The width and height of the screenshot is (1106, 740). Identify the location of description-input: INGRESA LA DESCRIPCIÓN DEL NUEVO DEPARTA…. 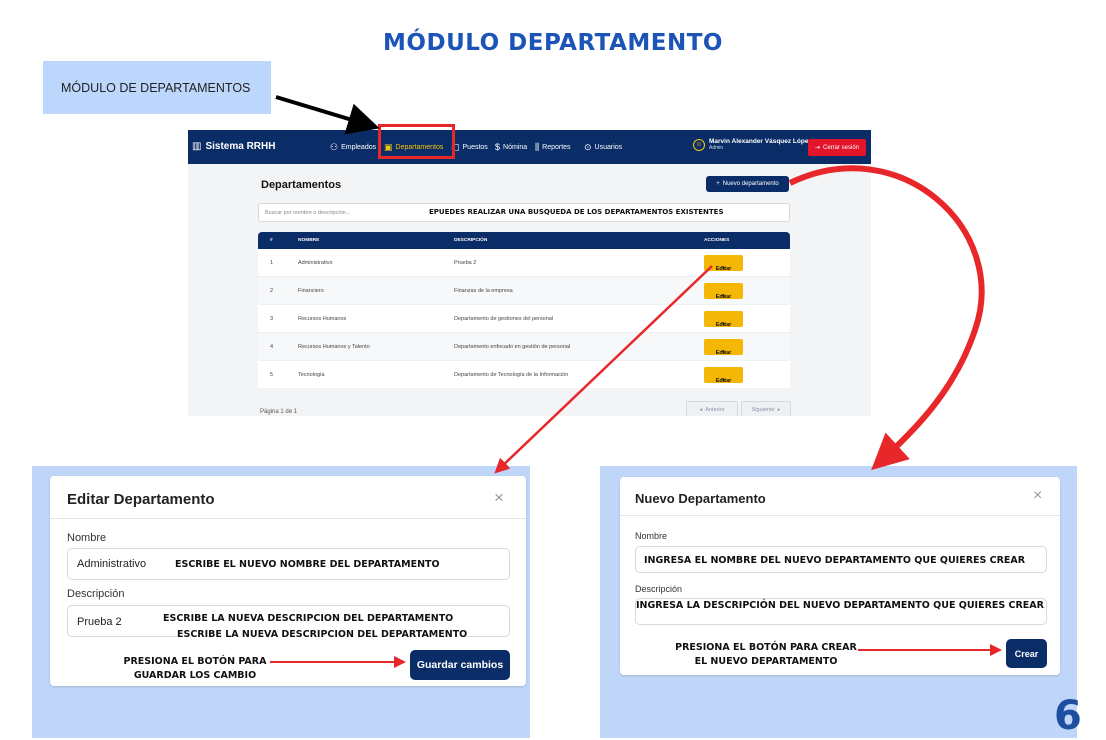
(841, 611).